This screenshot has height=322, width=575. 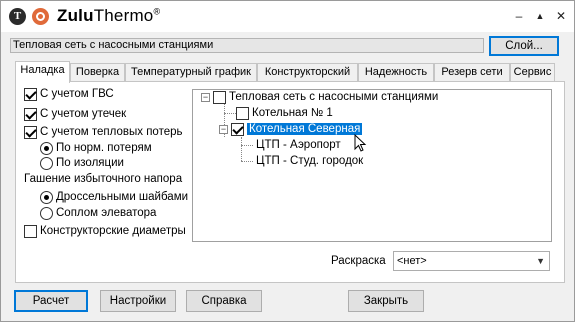 I want to click on coloring-label: Раскраска, so click(x=358, y=261).